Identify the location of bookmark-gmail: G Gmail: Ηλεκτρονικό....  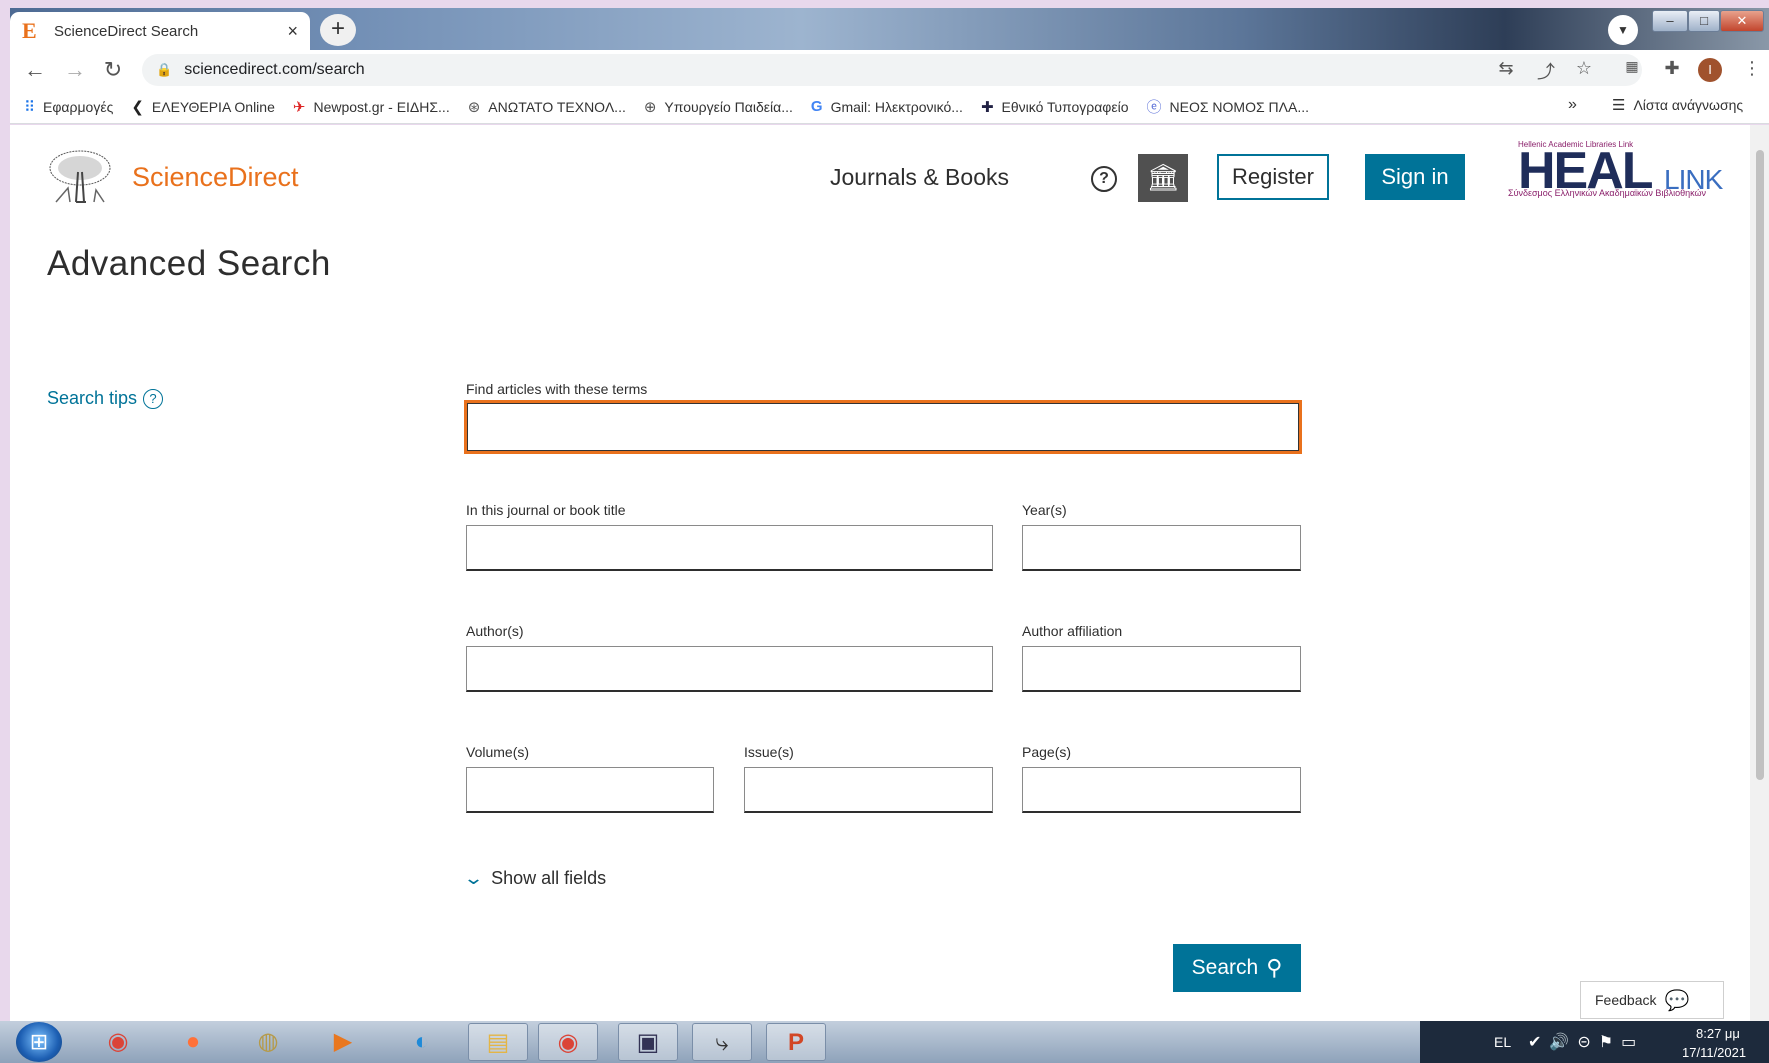
(887, 106).